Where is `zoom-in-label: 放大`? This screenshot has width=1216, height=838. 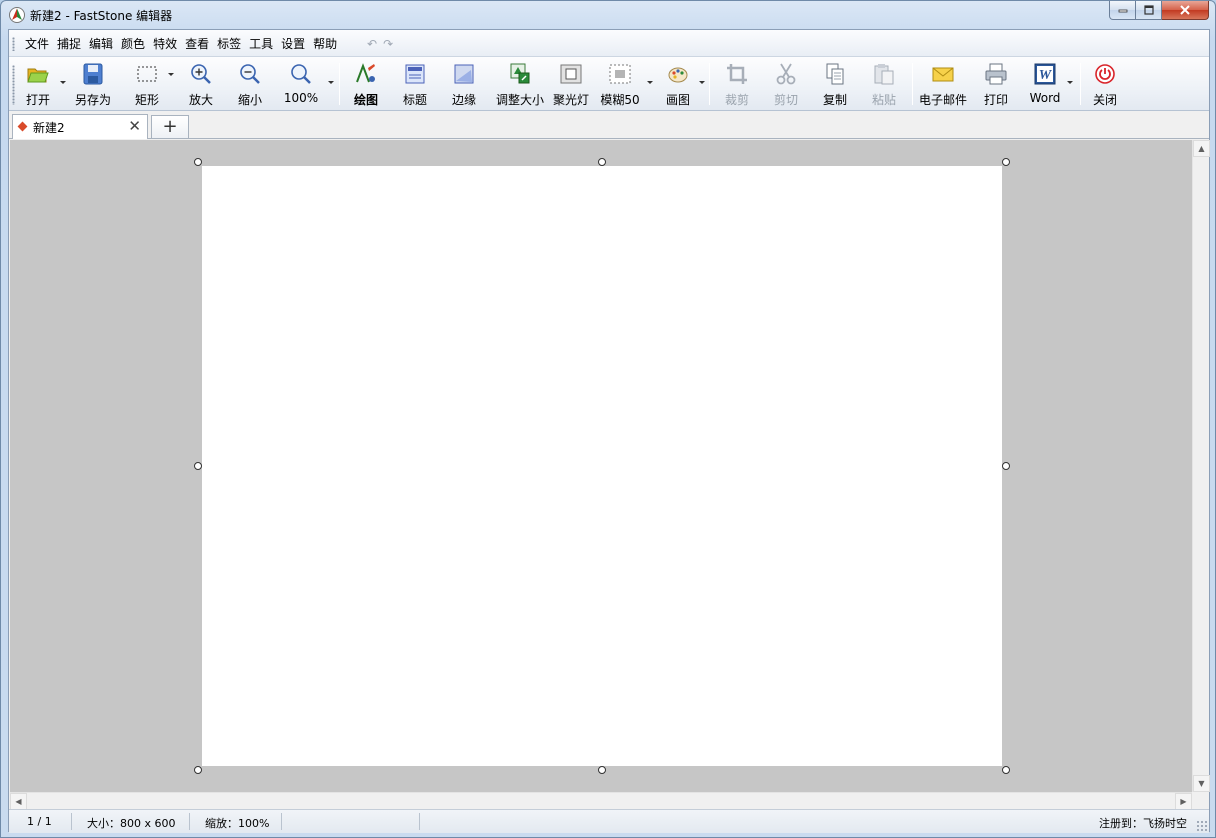 zoom-in-label: 放大 is located at coordinates (200, 100).